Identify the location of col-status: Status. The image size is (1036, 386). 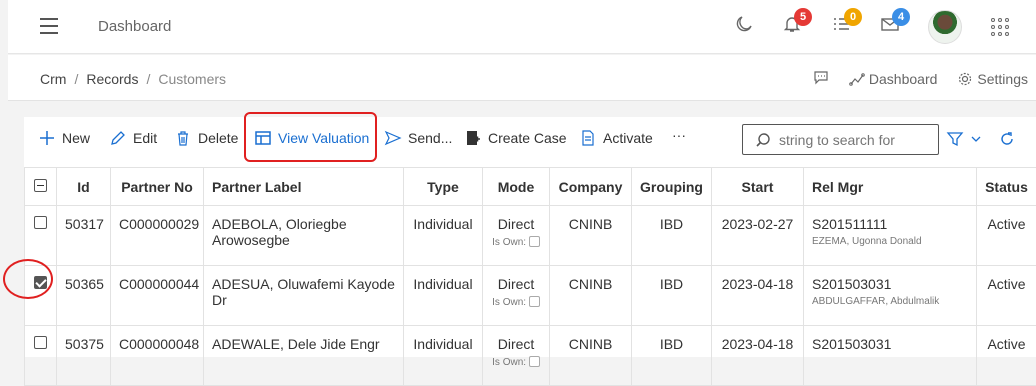
(1006, 187).